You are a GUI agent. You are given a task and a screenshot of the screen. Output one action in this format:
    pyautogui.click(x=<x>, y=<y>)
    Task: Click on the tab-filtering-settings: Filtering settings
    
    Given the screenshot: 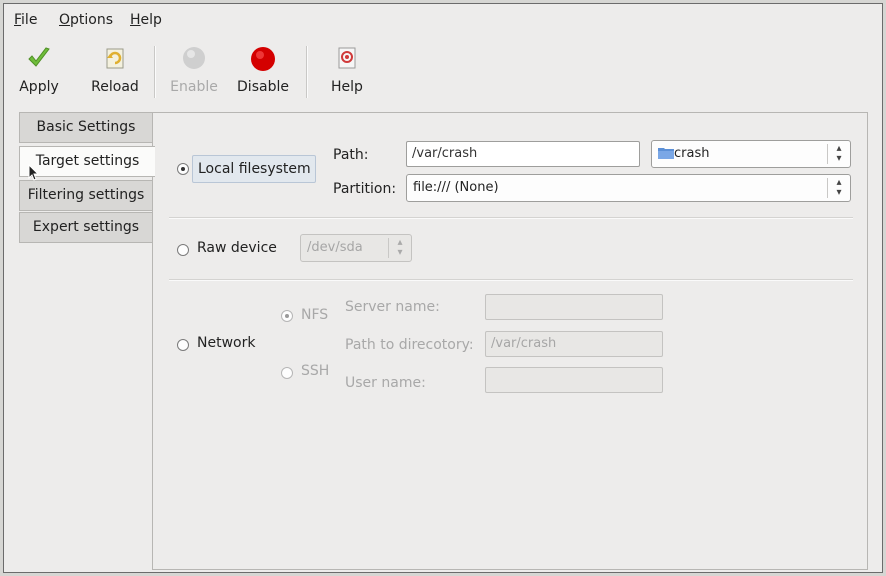 What is the action you would take?
    pyautogui.click(x=86, y=195)
    